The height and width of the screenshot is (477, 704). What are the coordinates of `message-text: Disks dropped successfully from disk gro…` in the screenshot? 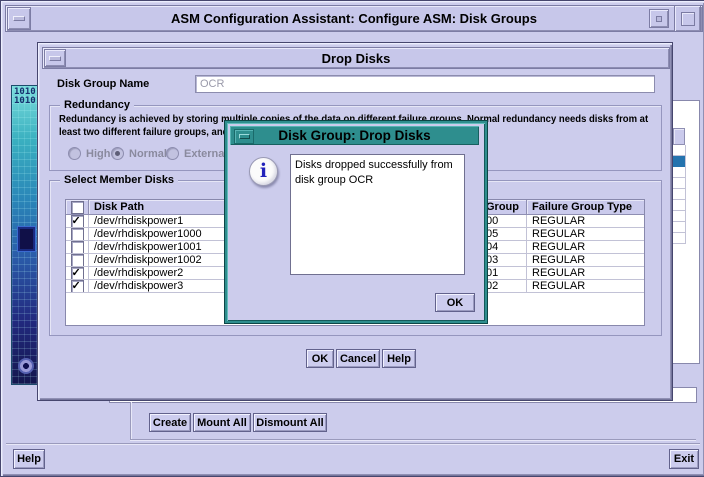 It's located at (374, 172).